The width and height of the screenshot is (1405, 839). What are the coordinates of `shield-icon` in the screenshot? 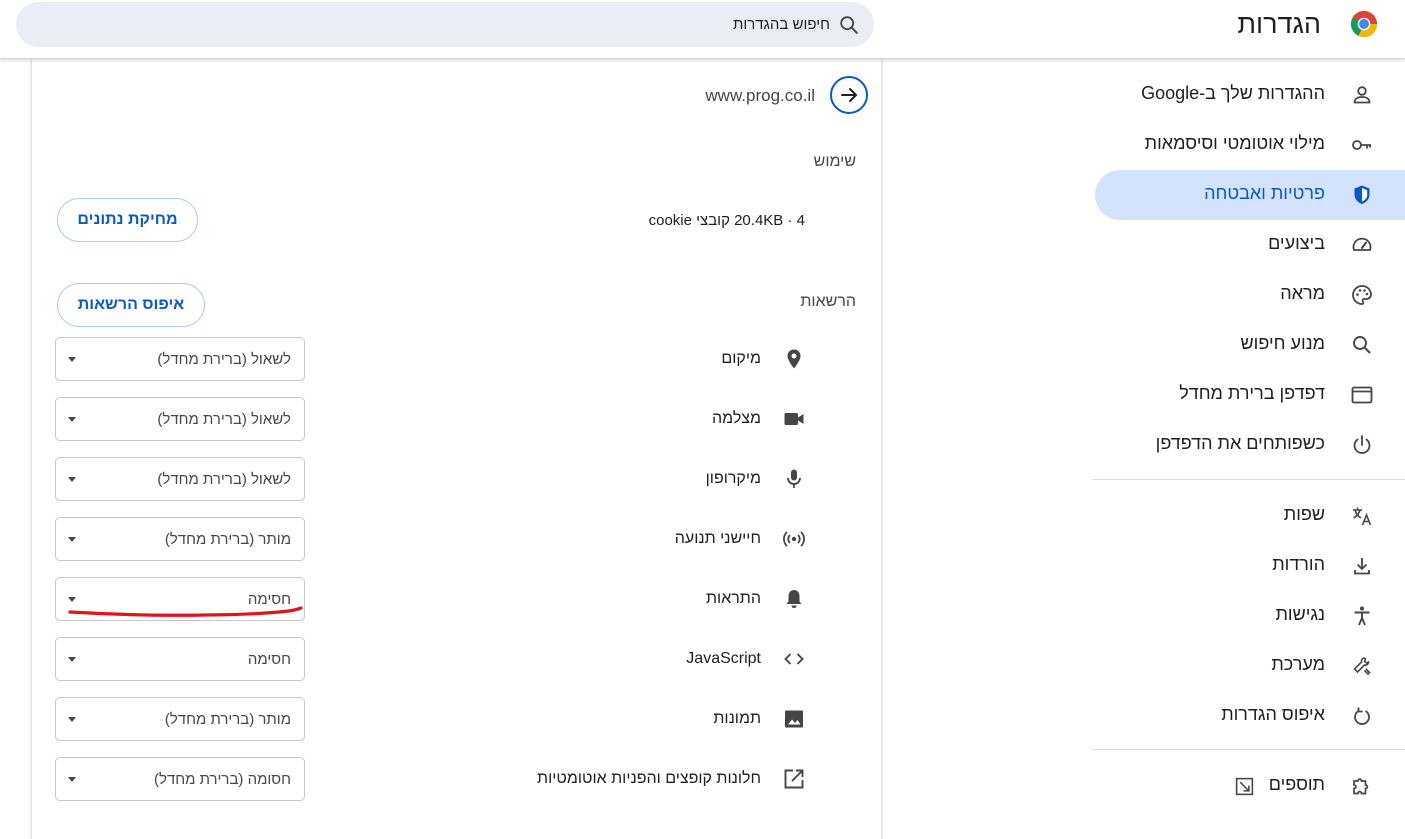 It's located at (1362, 194).